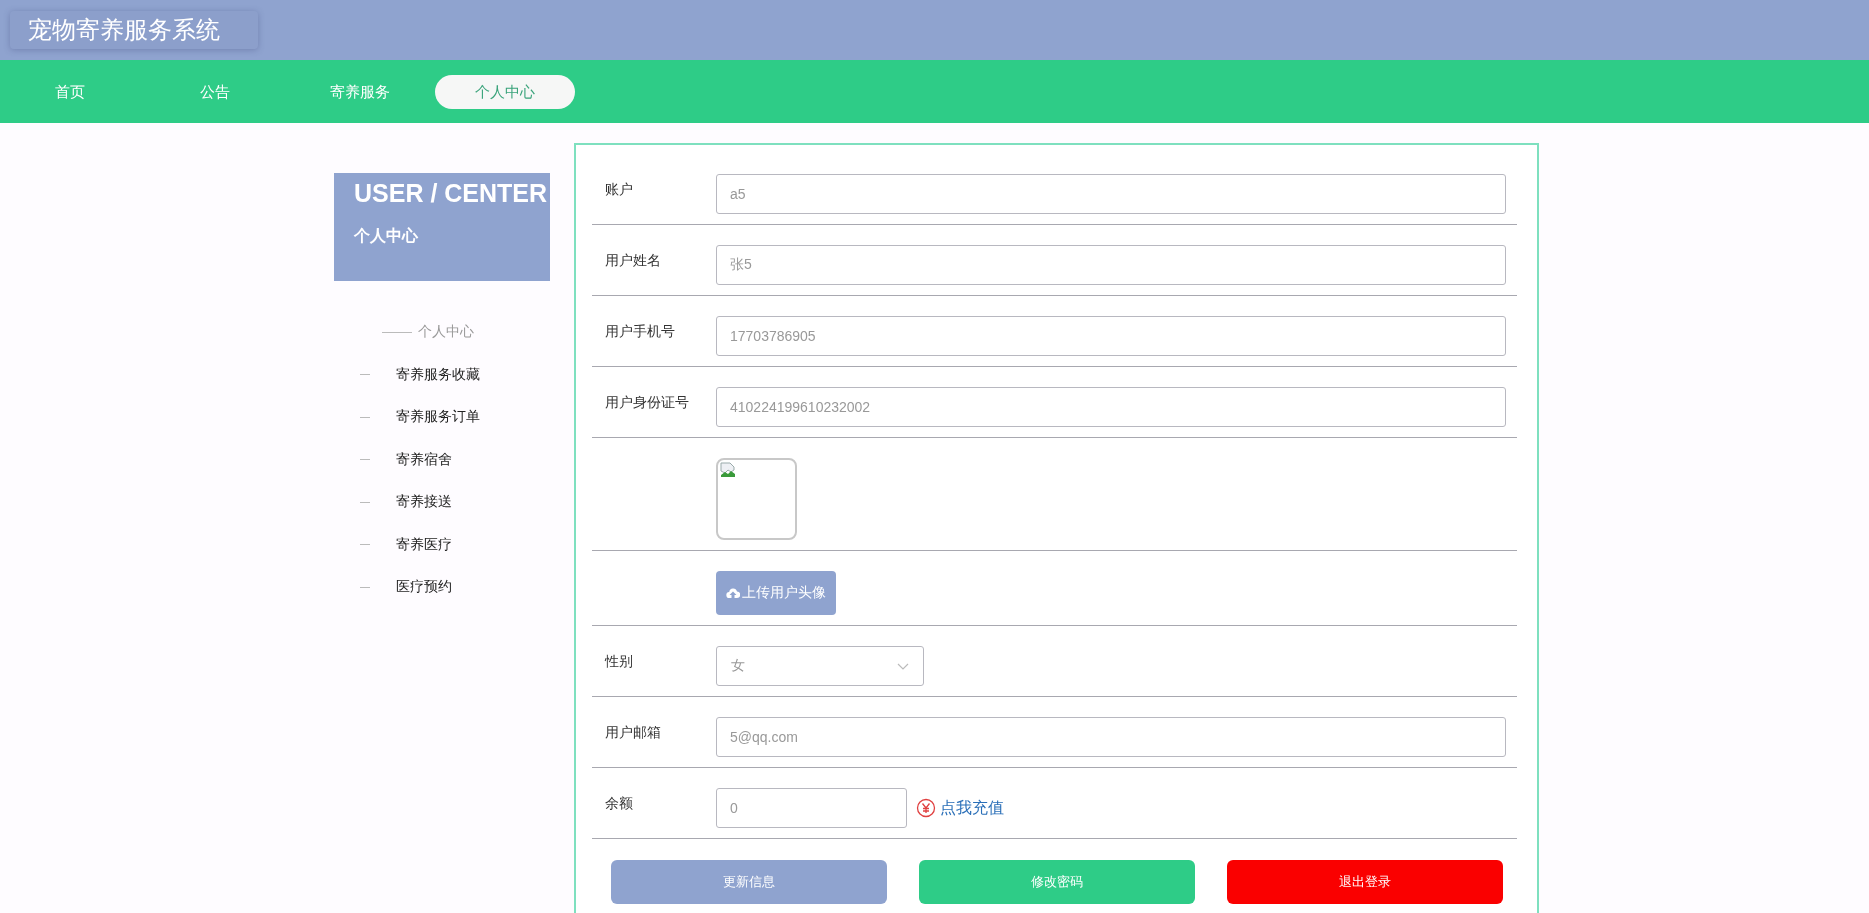 The image size is (1869, 913). Describe the element at coordinates (424, 502) in the screenshot. I see `sidebar-item: 寄养接送` at that location.